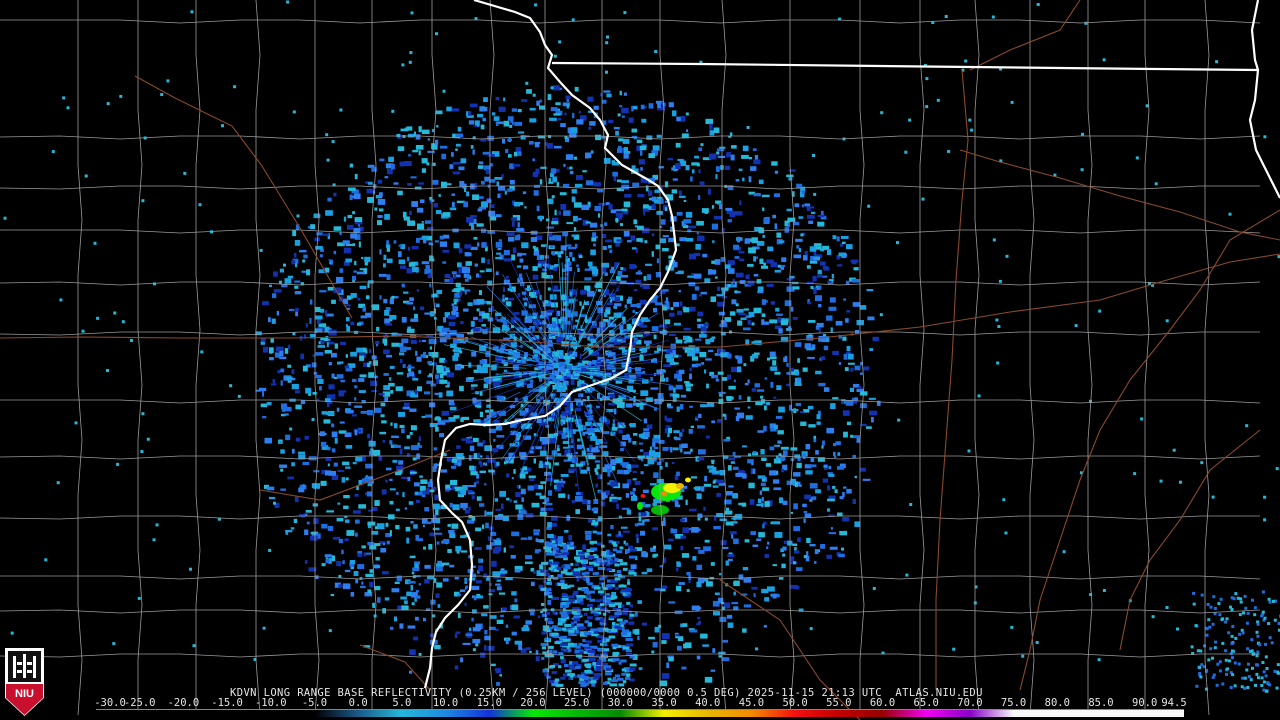 The height and width of the screenshot is (720, 1280). What do you see at coordinates (183, 703) in the screenshot?
I see `colorscale-tick: -20.0` at bounding box center [183, 703].